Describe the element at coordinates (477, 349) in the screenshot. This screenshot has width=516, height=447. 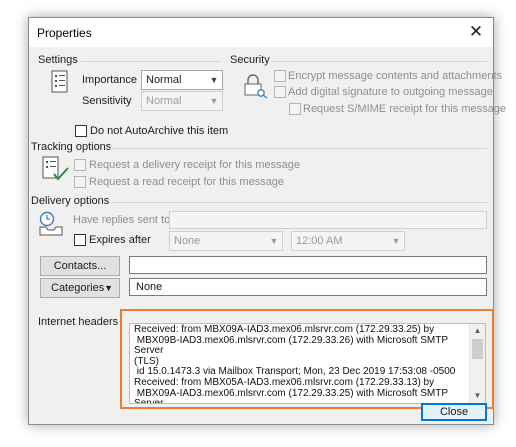
I see `scroll-thumb` at that location.